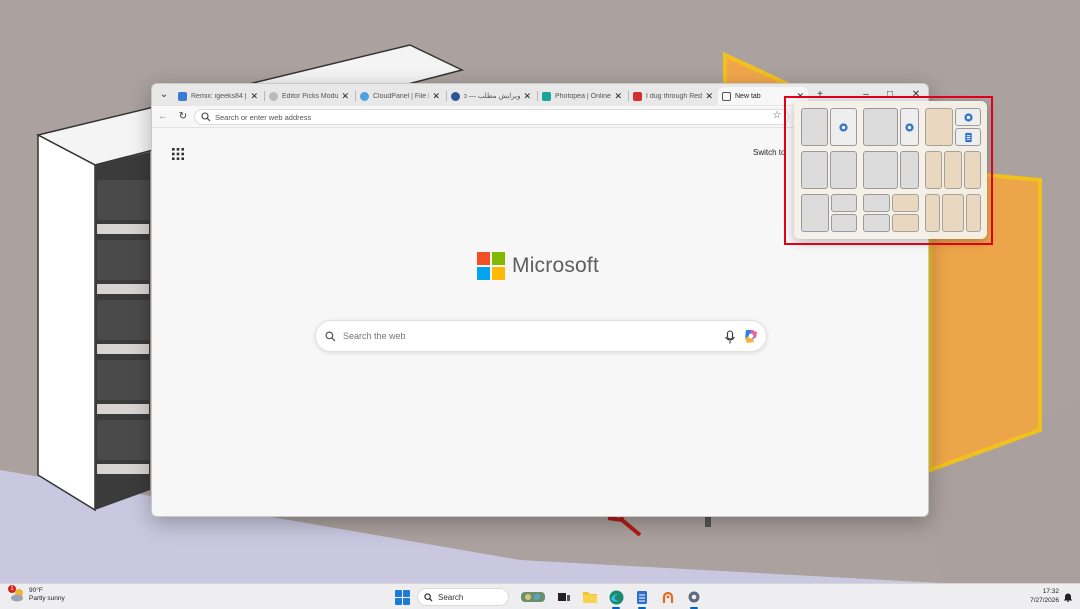  What do you see at coordinates (730, 337) in the screenshot?
I see `microphone-icon` at bounding box center [730, 337].